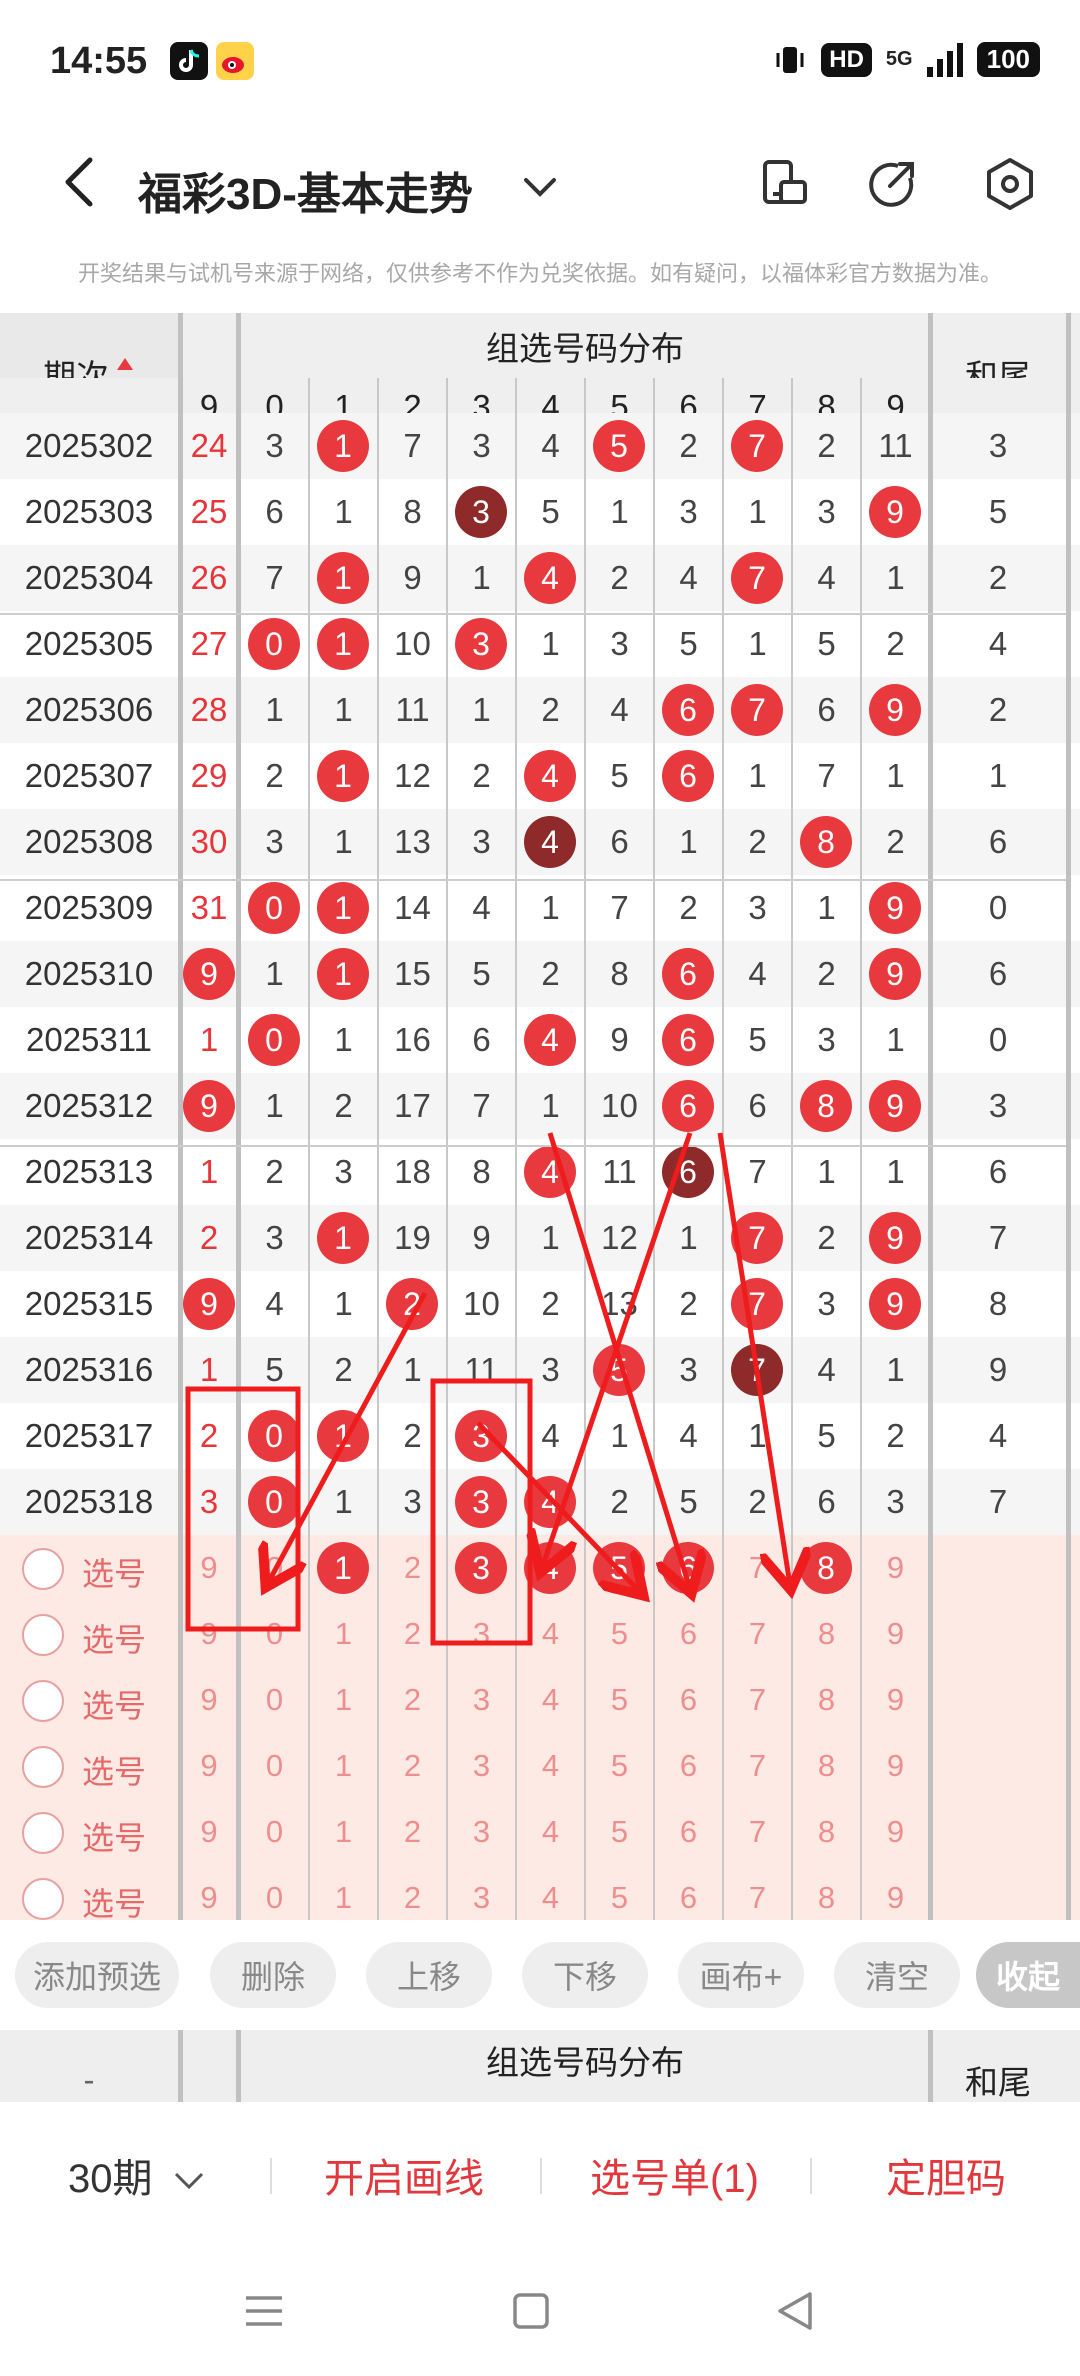 The height and width of the screenshot is (2376, 1080). What do you see at coordinates (897, 1975) in the screenshot?
I see `clear-button: 清空` at bounding box center [897, 1975].